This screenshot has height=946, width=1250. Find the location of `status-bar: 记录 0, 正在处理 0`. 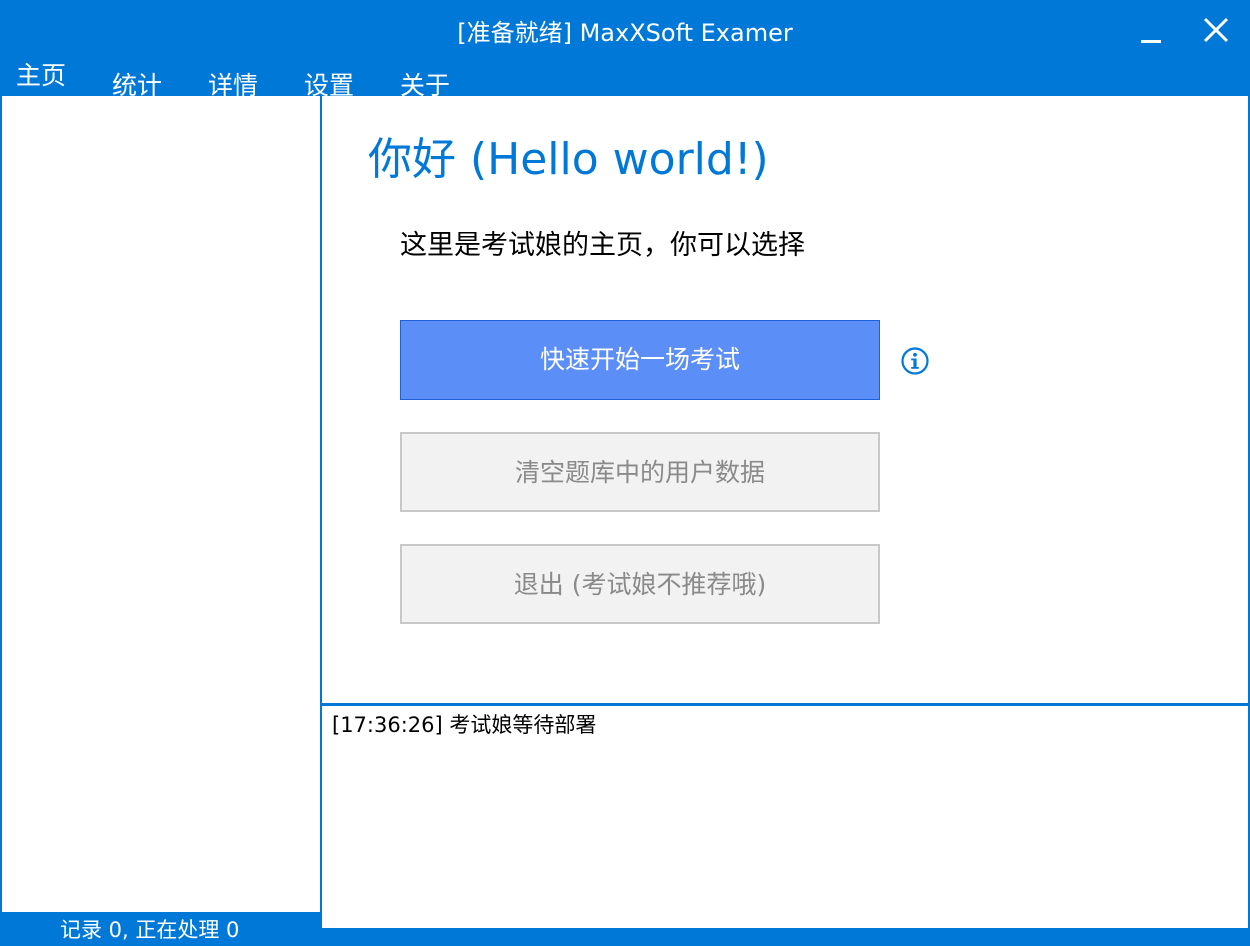

status-bar: 记录 0, 正在处理 0 is located at coordinates (161, 929).